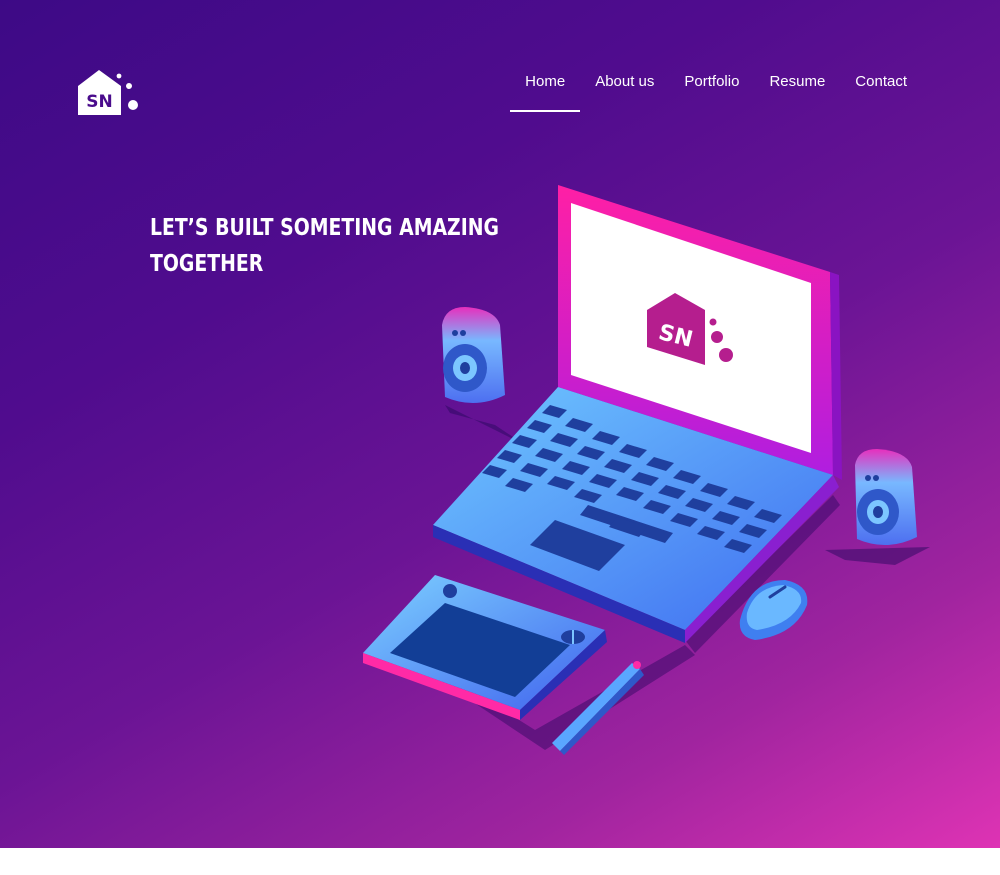 The width and height of the screenshot is (1000, 875). What do you see at coordinates (99, 102) in the screenshot?
I see `logo-text: SN` at bounding box center [99, 102].